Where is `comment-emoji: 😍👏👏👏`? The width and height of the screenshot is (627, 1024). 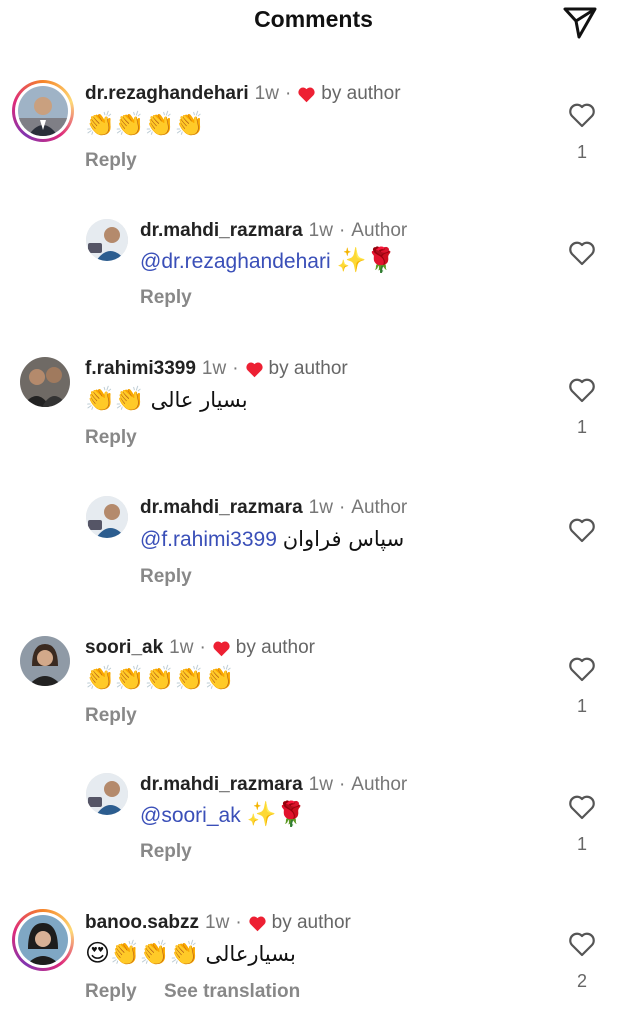 comment-emoji: 😍👏👏👏 is located at coordinates (142, 953).